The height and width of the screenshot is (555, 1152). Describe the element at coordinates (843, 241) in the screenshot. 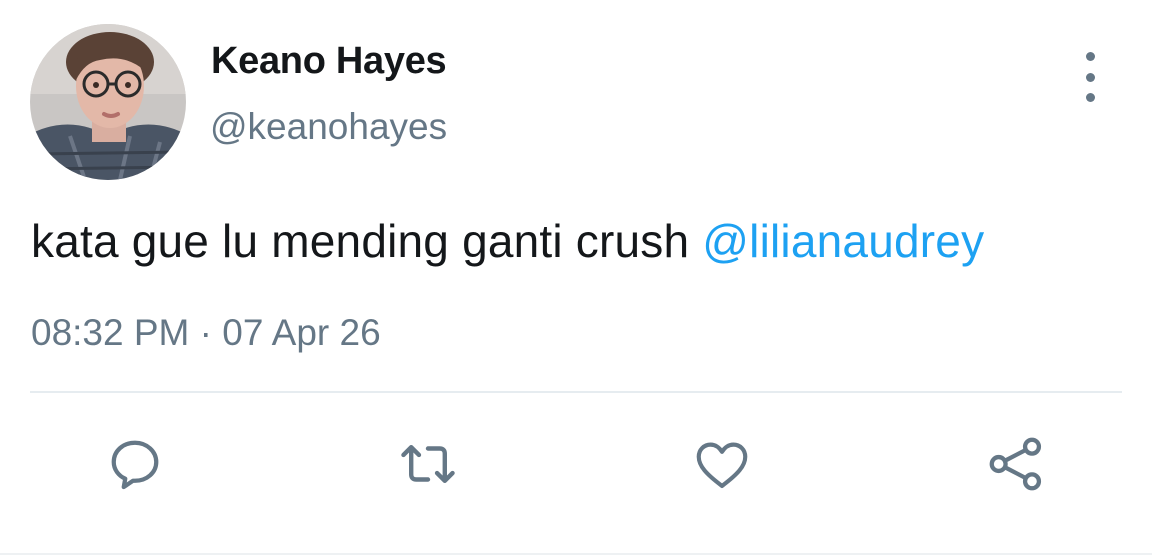

I see `mention-link: @lilianaudrey` at that location.